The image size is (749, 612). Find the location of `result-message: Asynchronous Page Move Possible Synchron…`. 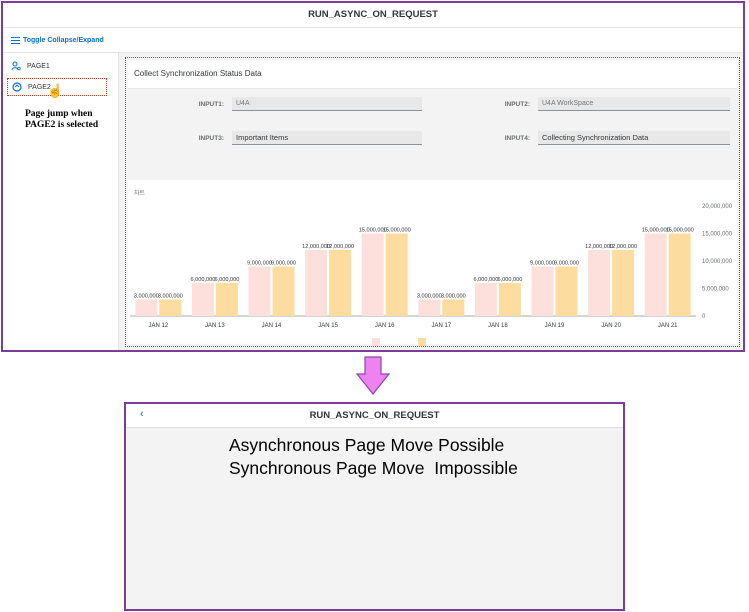

result-message: Asynchronous Page Move Possible Synchron… is located at coordinates (373, 457).